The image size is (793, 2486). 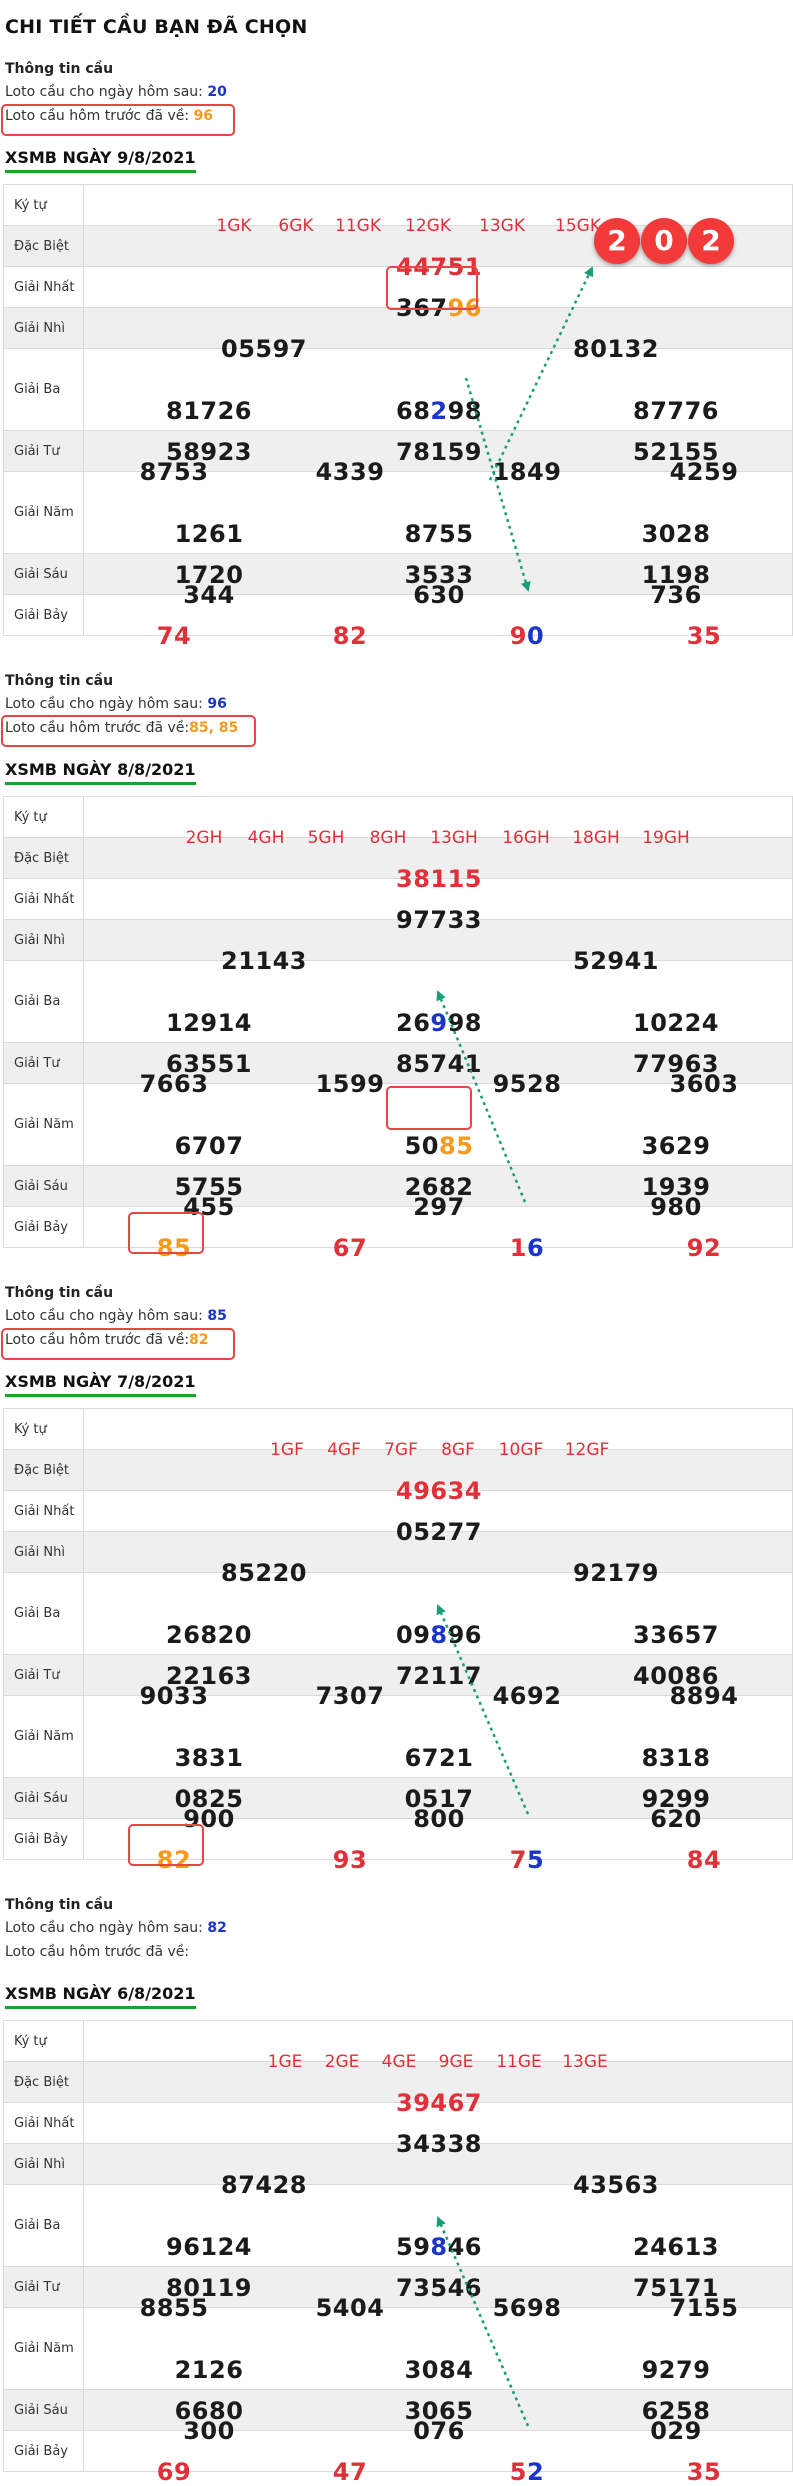 I want to click on next-day-value: 20, so click(x=217, y=92).